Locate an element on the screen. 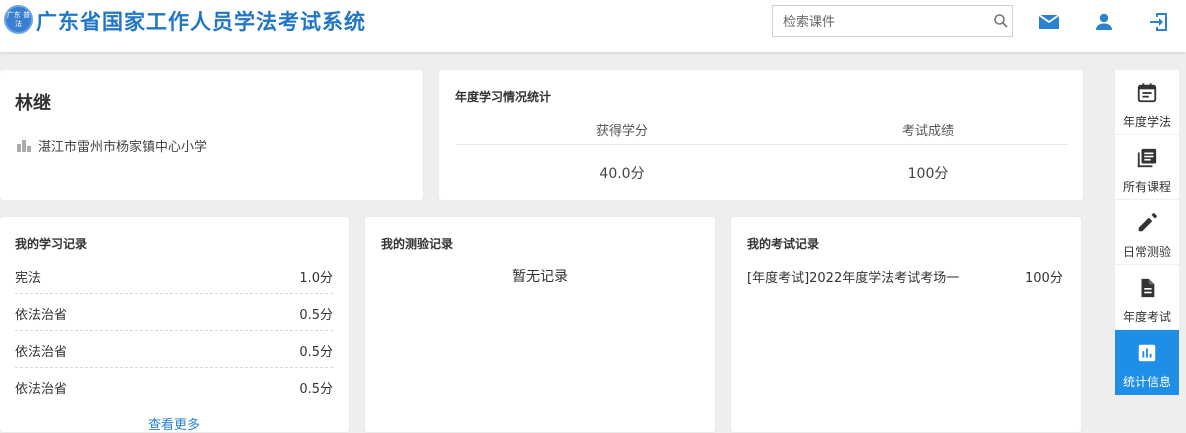 This screenshot has width=1186, height=433. list-item: 宪法 1.0分 is located at coordinates (174, 275).